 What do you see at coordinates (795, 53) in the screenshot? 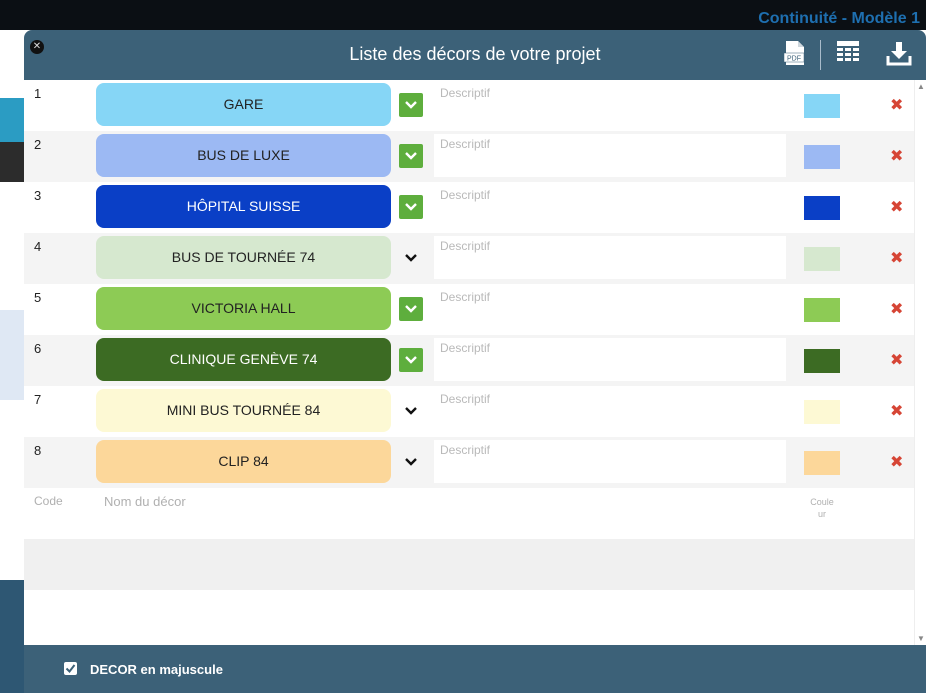
I see `pdf-export-icon: PDF` at bounding box center [795, 53].